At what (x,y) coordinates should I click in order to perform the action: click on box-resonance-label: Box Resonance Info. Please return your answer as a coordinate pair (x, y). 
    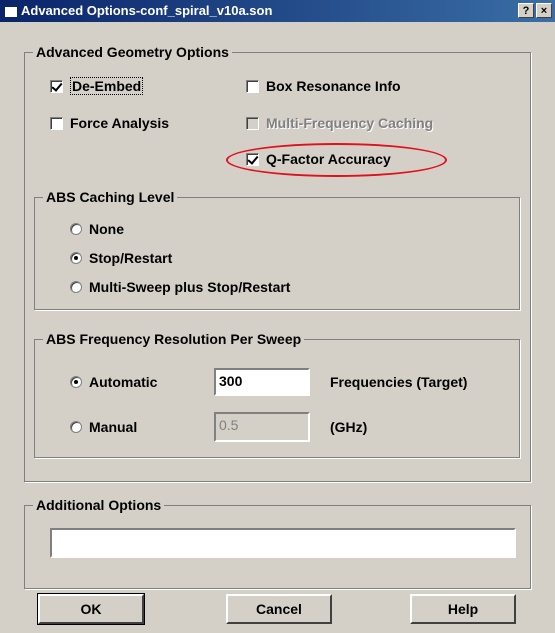
    Looking at the image, I should click on (333, 86).